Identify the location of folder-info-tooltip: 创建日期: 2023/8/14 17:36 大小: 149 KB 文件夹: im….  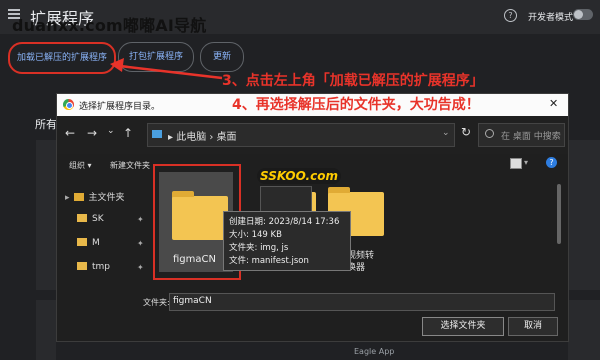
(287, 241).